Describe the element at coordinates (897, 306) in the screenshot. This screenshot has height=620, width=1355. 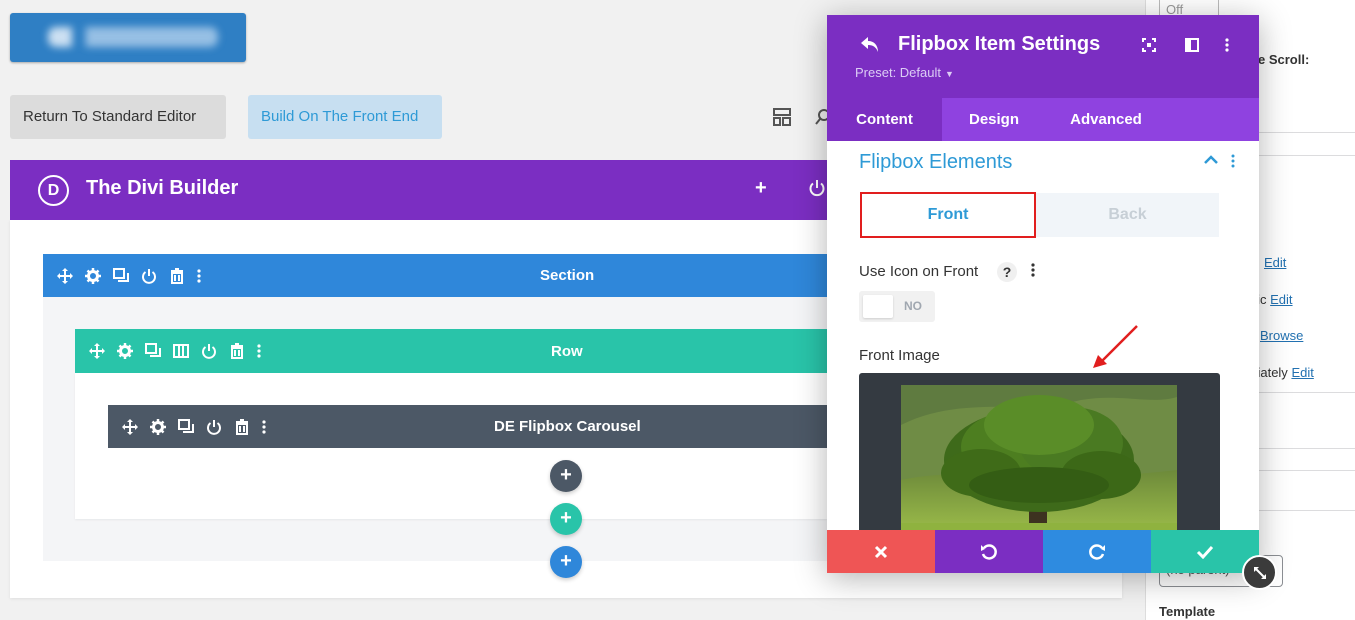
I see `use-icon-toggle: NO` at that location.